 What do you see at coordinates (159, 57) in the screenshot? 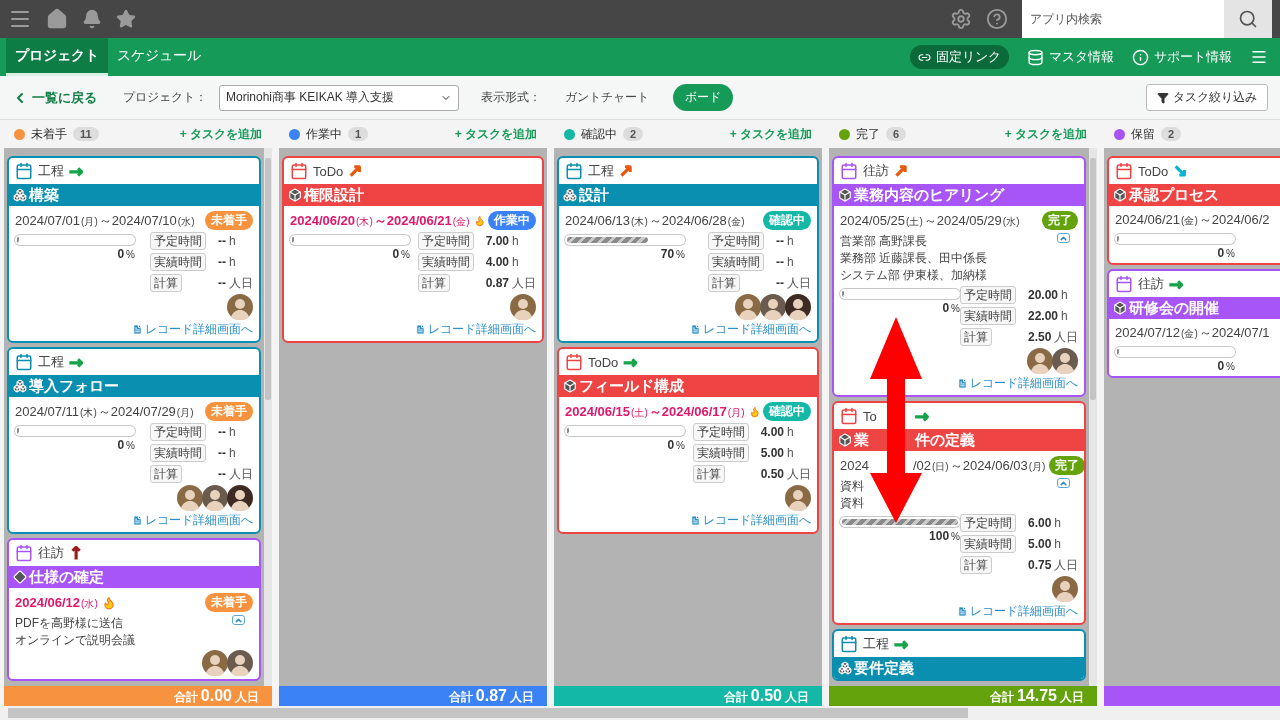
I see `nav-tab: スケジュール` at bounding box center [159, 57].